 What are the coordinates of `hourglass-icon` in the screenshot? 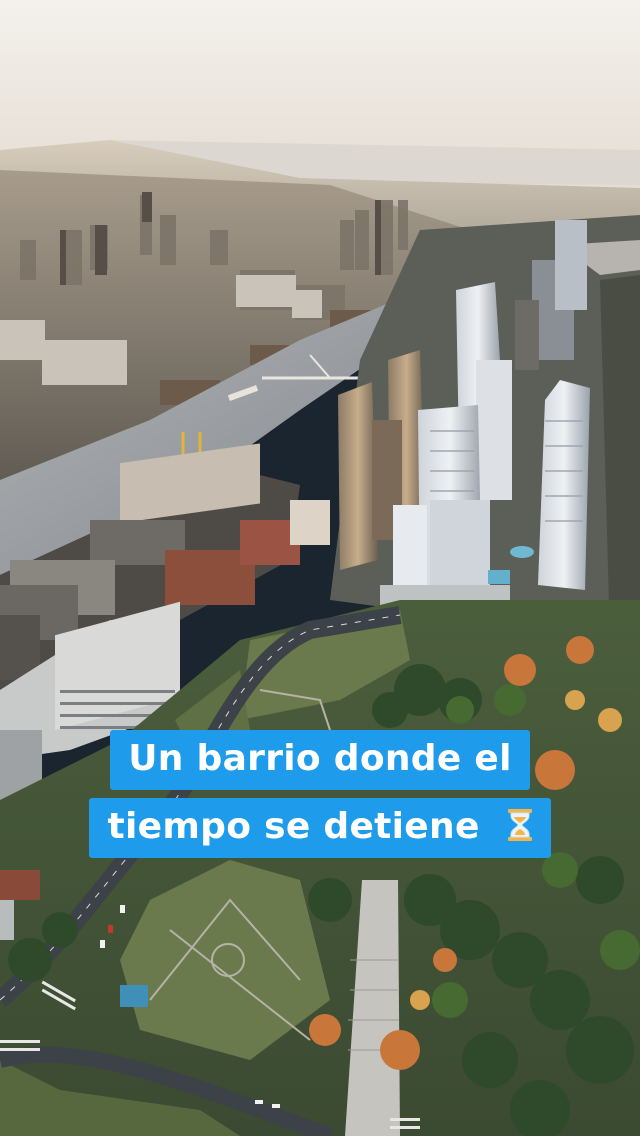 It's located at (520, 825).